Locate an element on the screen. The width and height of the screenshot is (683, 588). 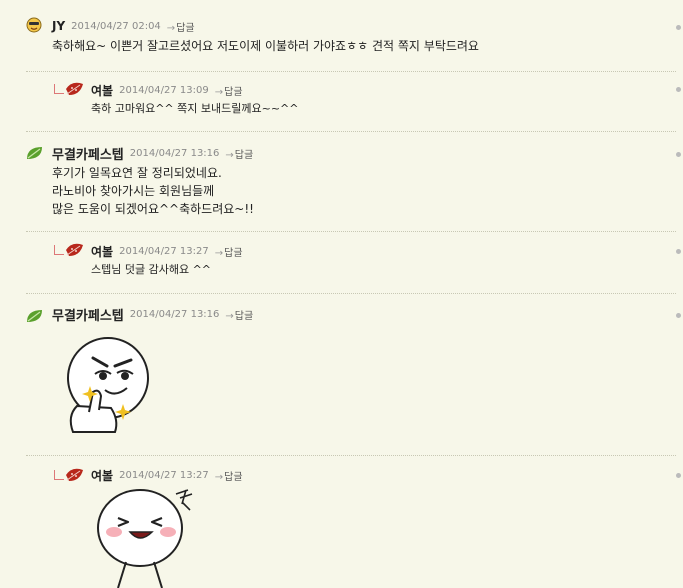
comment-line: 스텝님 덧글 감사해요 ^^ is located at coordinates (151, 269).